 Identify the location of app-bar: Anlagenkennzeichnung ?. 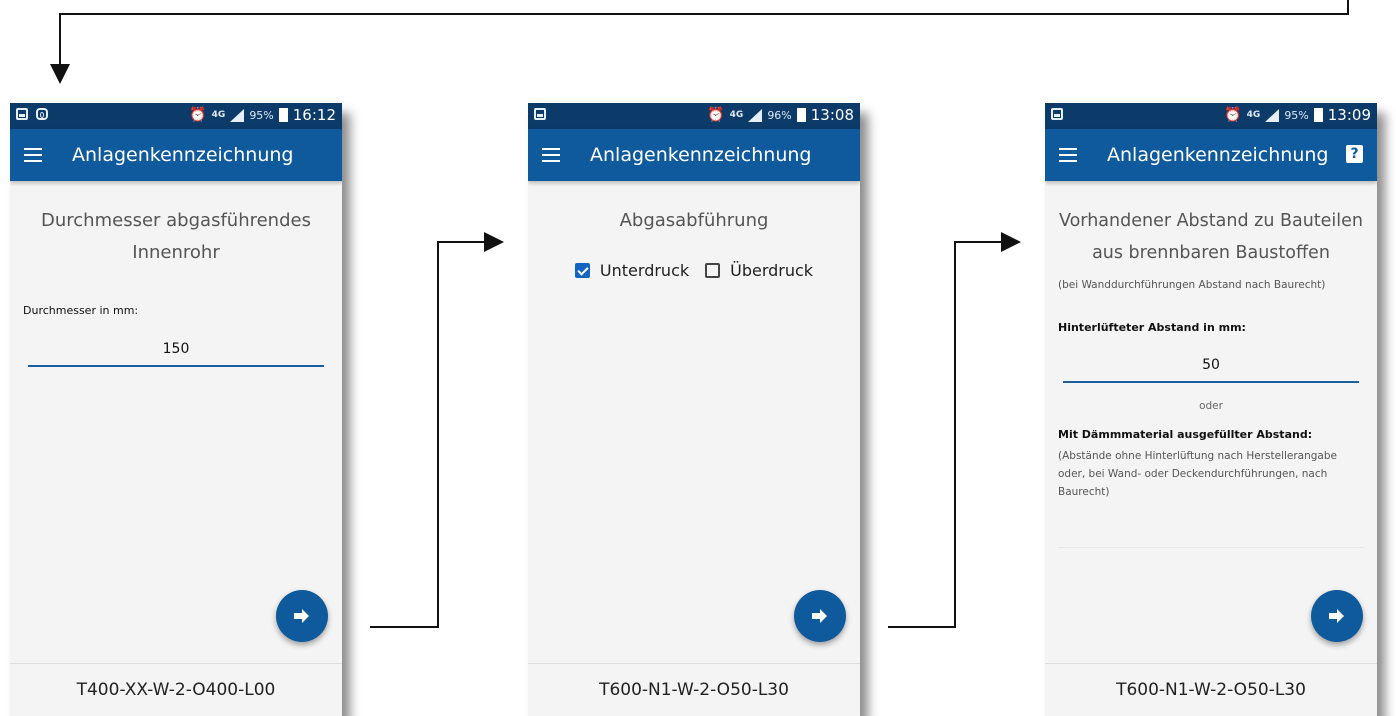
(1211, 155).